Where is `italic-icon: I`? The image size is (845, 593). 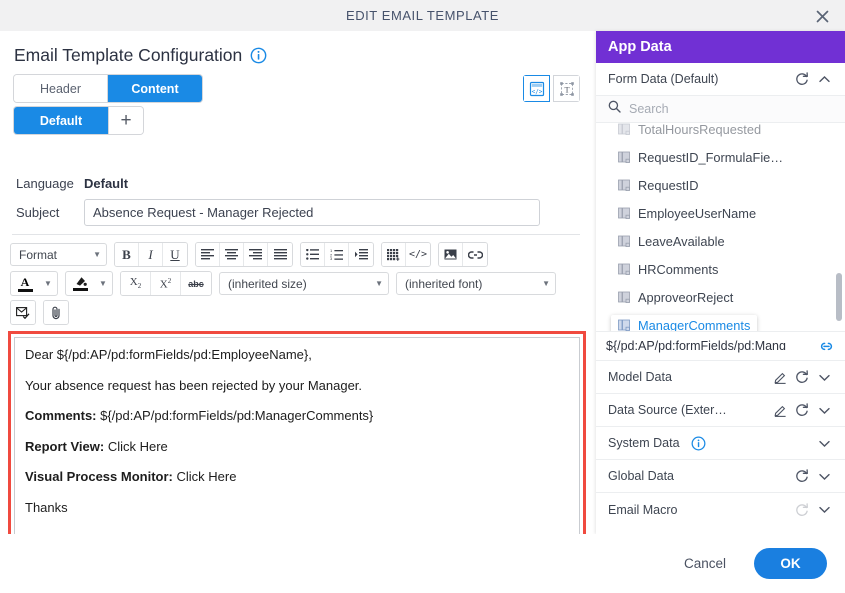
italic-icon: I is located at coordinates (151, 254).